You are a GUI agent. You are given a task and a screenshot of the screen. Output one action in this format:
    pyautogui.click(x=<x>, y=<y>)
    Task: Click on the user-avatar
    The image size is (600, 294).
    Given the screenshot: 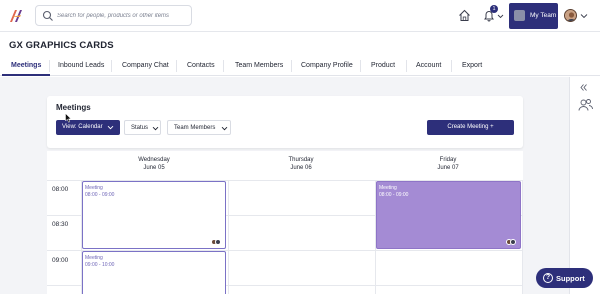 What is the action you would take?
    pyautogui.click(x=570, y=15)
    